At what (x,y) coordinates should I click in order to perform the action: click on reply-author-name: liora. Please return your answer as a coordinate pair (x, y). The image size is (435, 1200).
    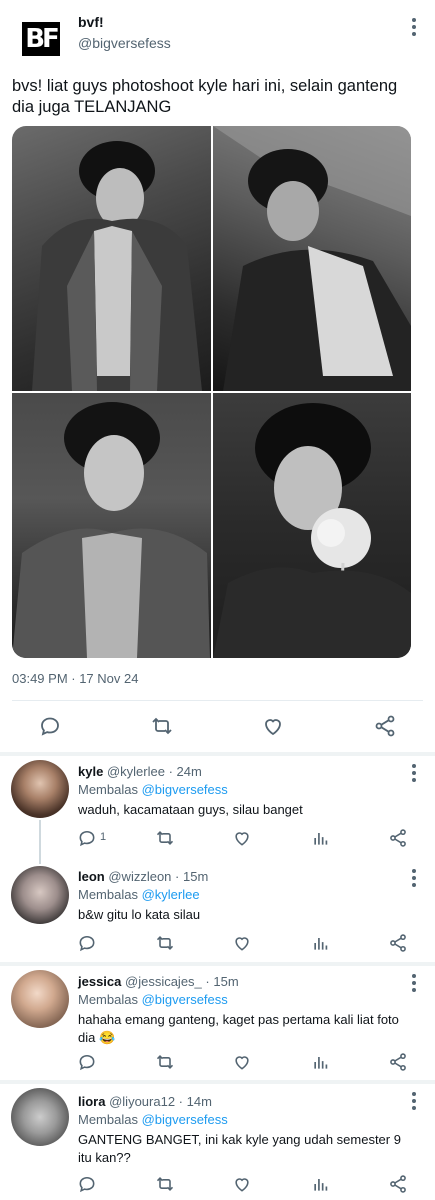
    Looking at the image, I should click on (91, 1101).